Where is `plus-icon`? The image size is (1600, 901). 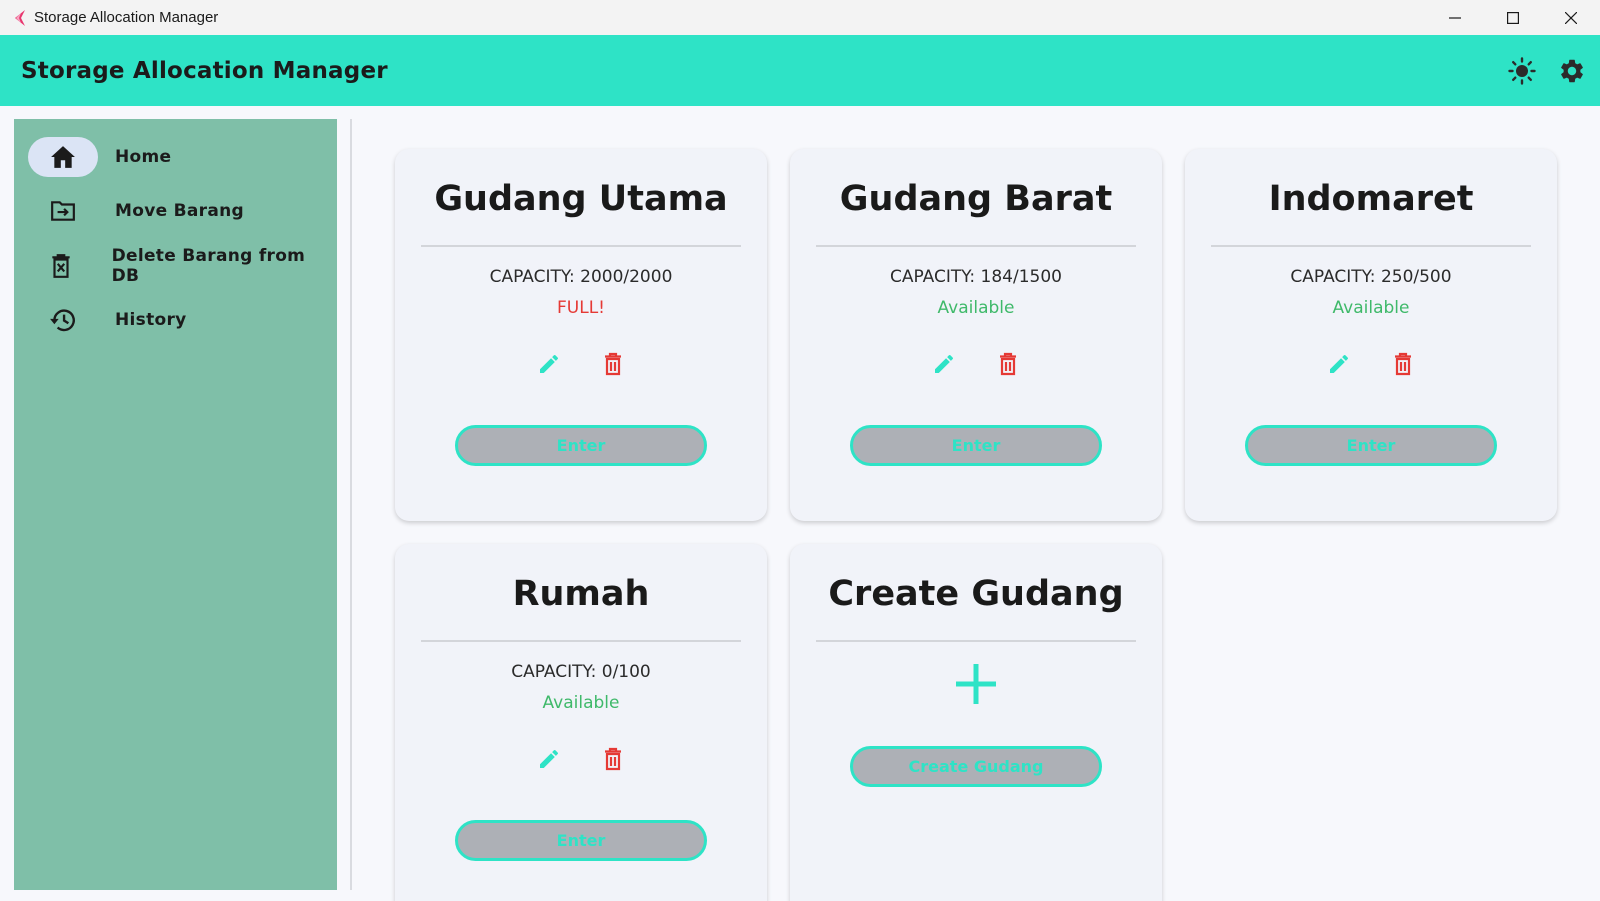
plus-icon is located at coordinates (976, 684).